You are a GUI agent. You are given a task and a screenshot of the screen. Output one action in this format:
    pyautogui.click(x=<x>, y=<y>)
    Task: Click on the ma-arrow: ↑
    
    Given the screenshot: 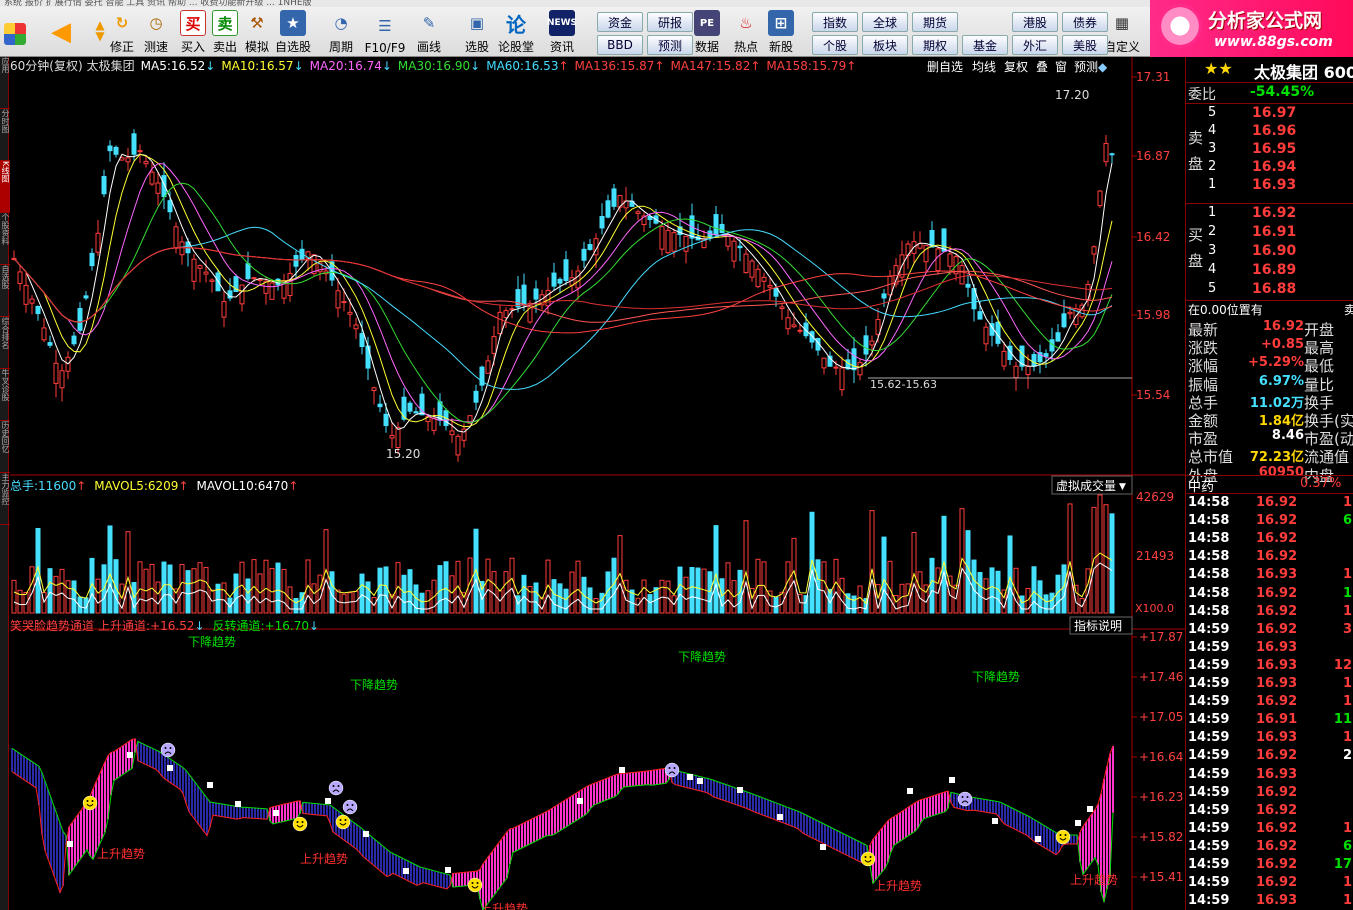 What is the action you would take?
    pyautogui.click(x=659, y=66)
    